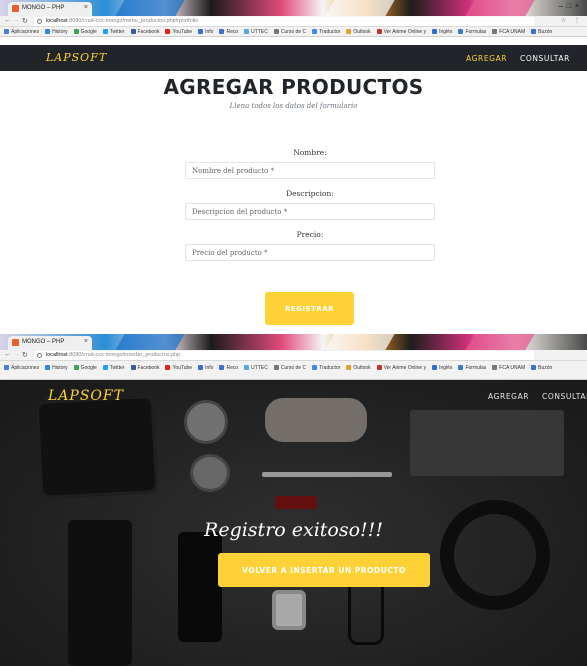  I want to click on browser-tab-strip: MONGO – PHP × –□×, so click(293, 8).